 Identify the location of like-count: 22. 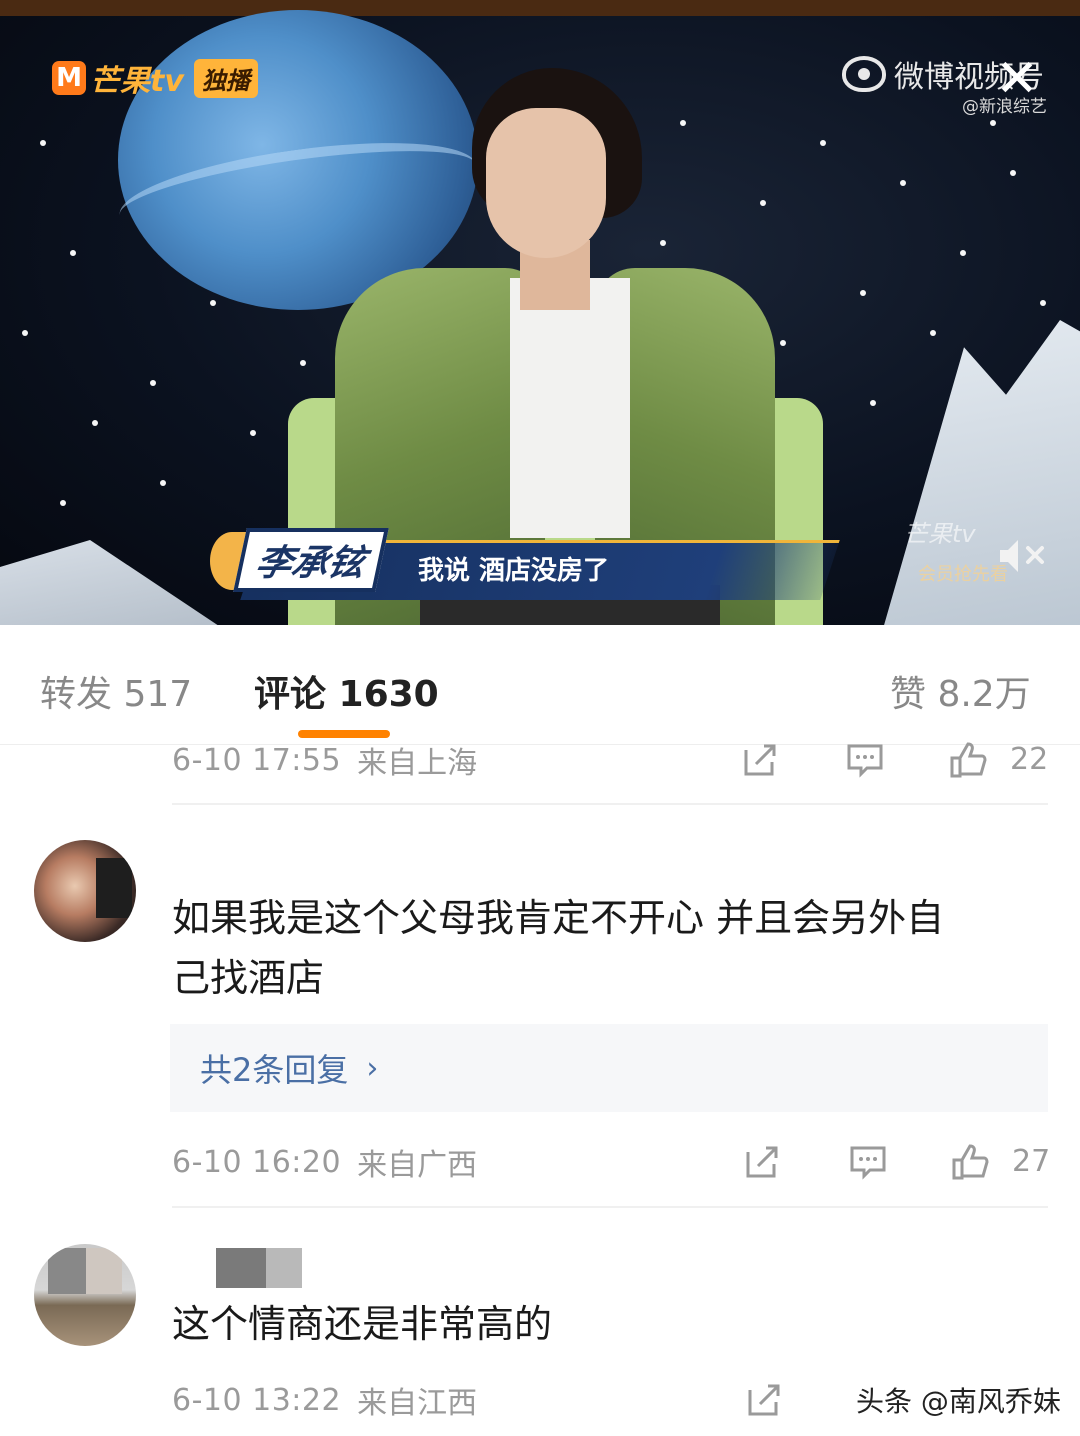
(1029, 759).